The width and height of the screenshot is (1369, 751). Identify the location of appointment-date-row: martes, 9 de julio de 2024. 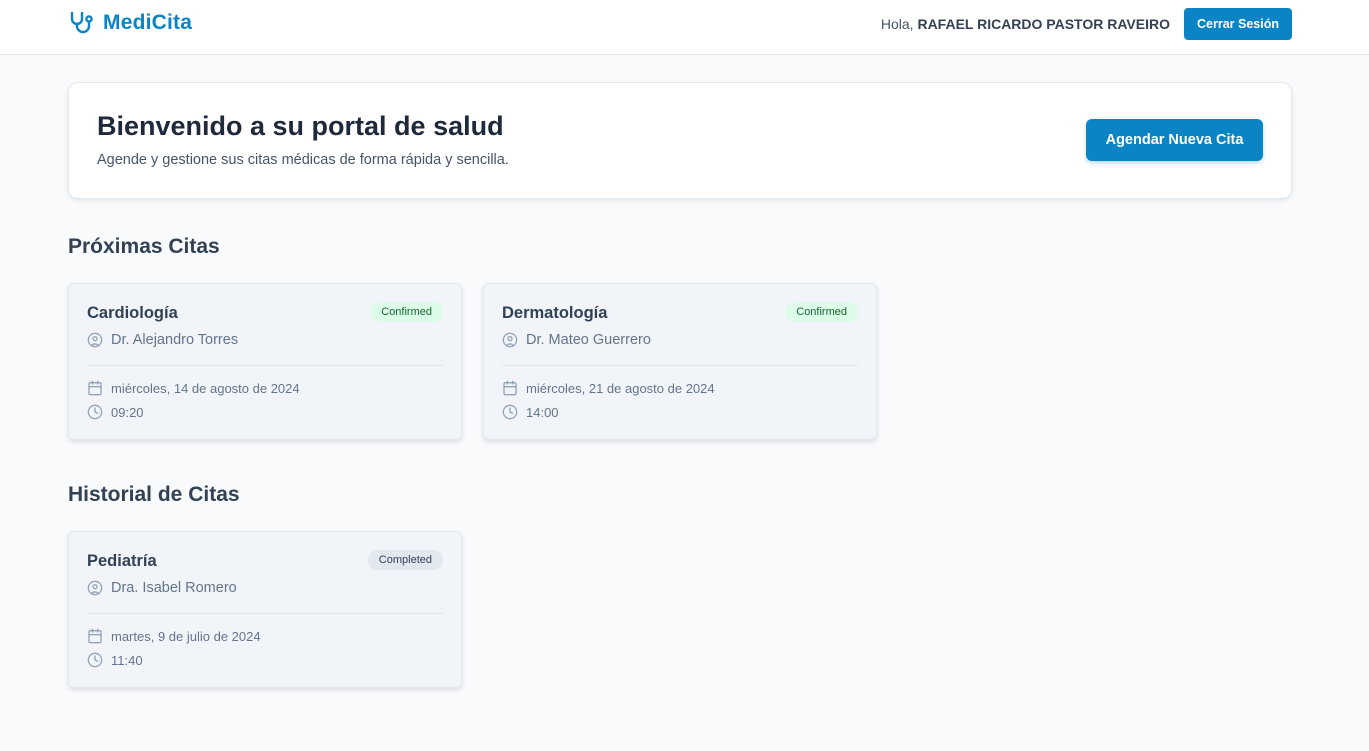
(174, 636).